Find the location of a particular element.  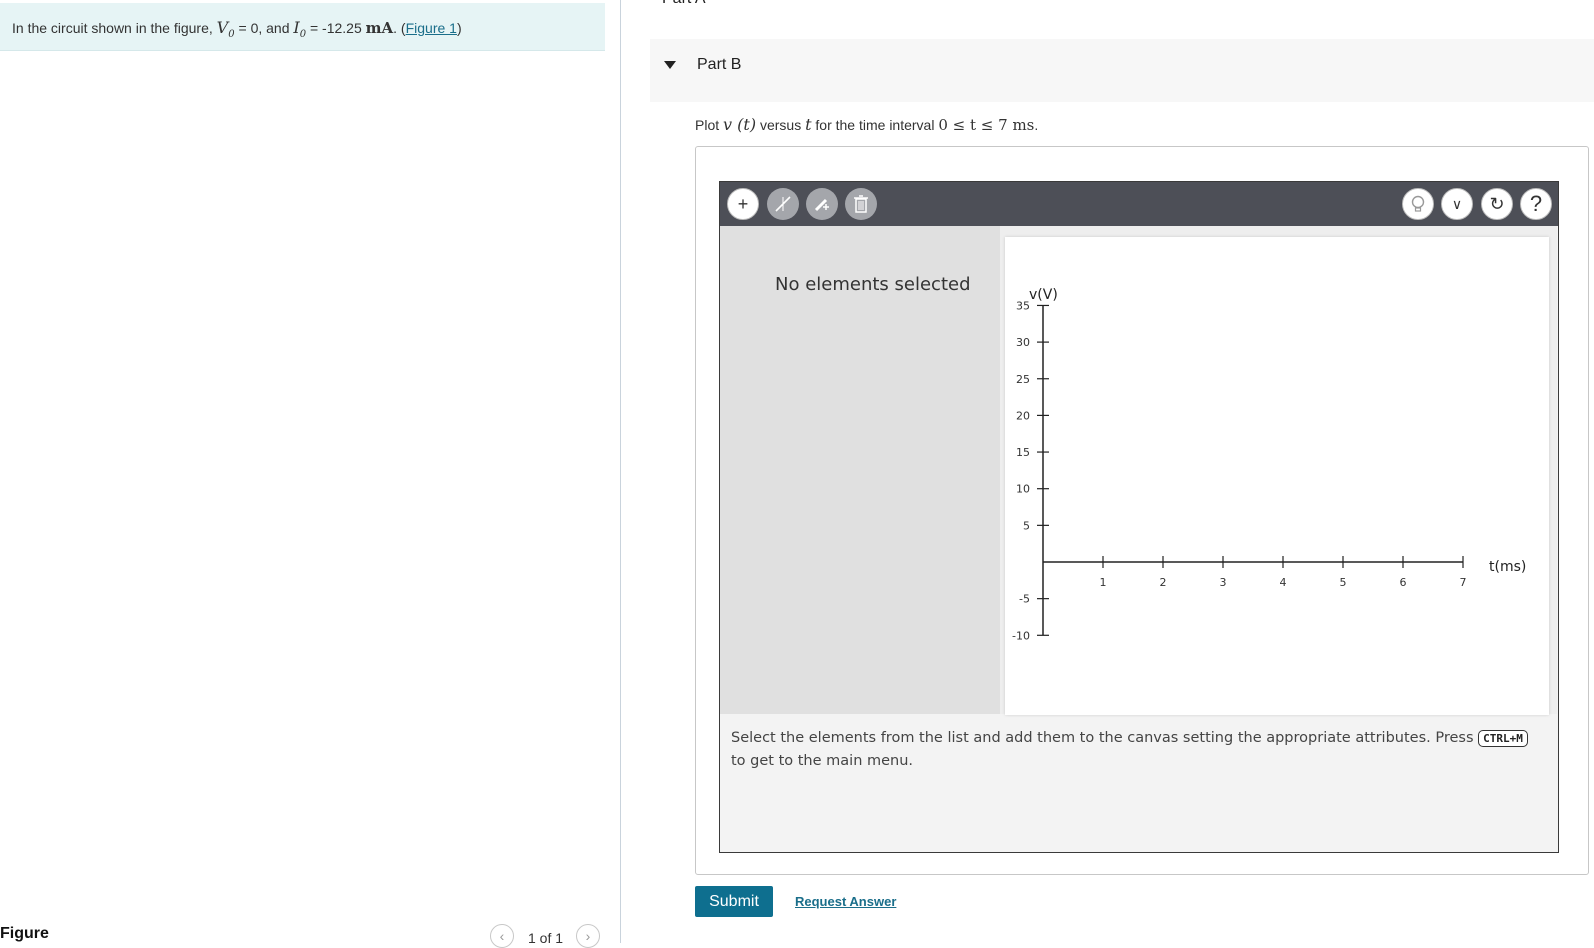

x-tick-label: 5 is located at coordinates (1343, 582).